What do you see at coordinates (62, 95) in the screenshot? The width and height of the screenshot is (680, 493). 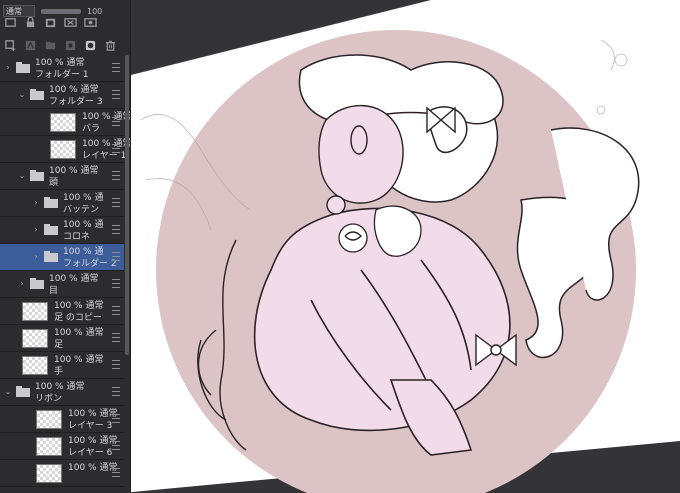 I see `layer-folder-row: ⌄ 100 % 通常 フォルダー 3` at bounding box center [62, 95].